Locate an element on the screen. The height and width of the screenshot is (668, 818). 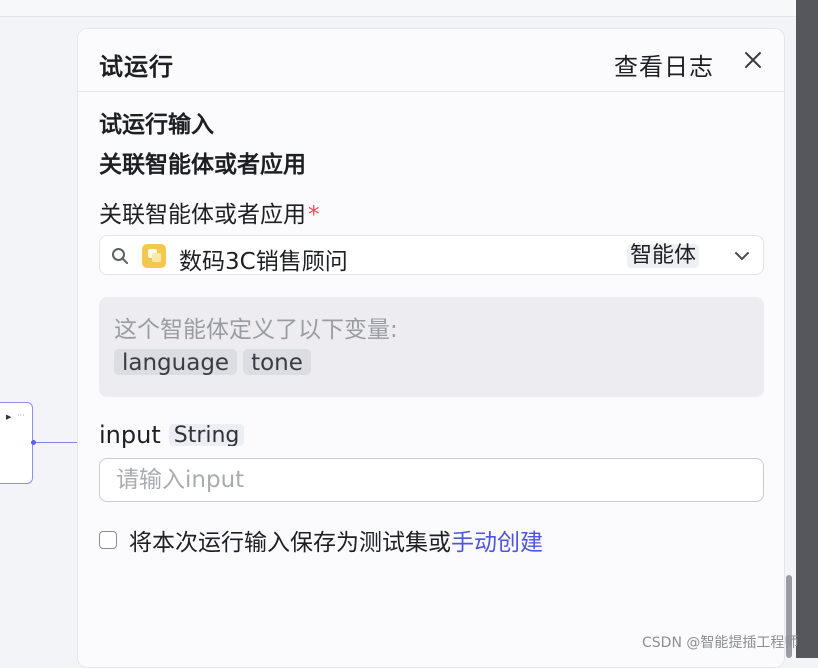
view-log-button: 查看日志 is located at coordinates (664, 64).